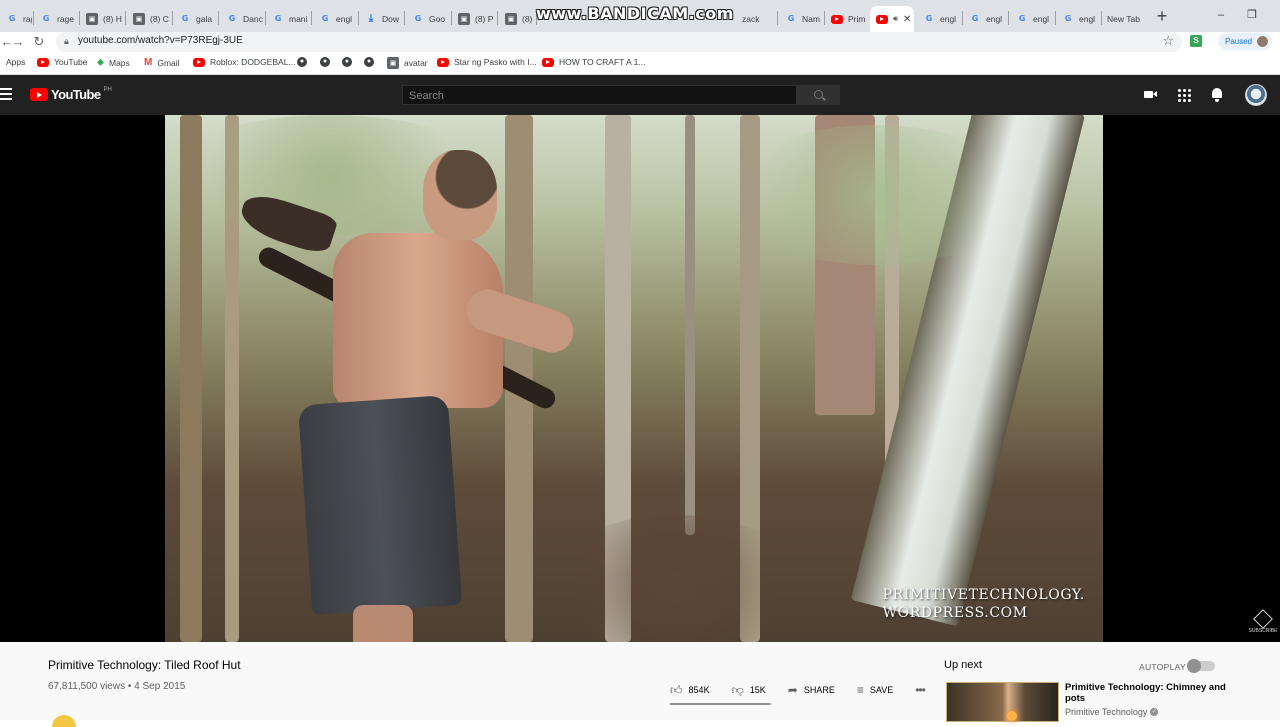  I want to click on tab-close-icon: ✕, so click(907, 19).